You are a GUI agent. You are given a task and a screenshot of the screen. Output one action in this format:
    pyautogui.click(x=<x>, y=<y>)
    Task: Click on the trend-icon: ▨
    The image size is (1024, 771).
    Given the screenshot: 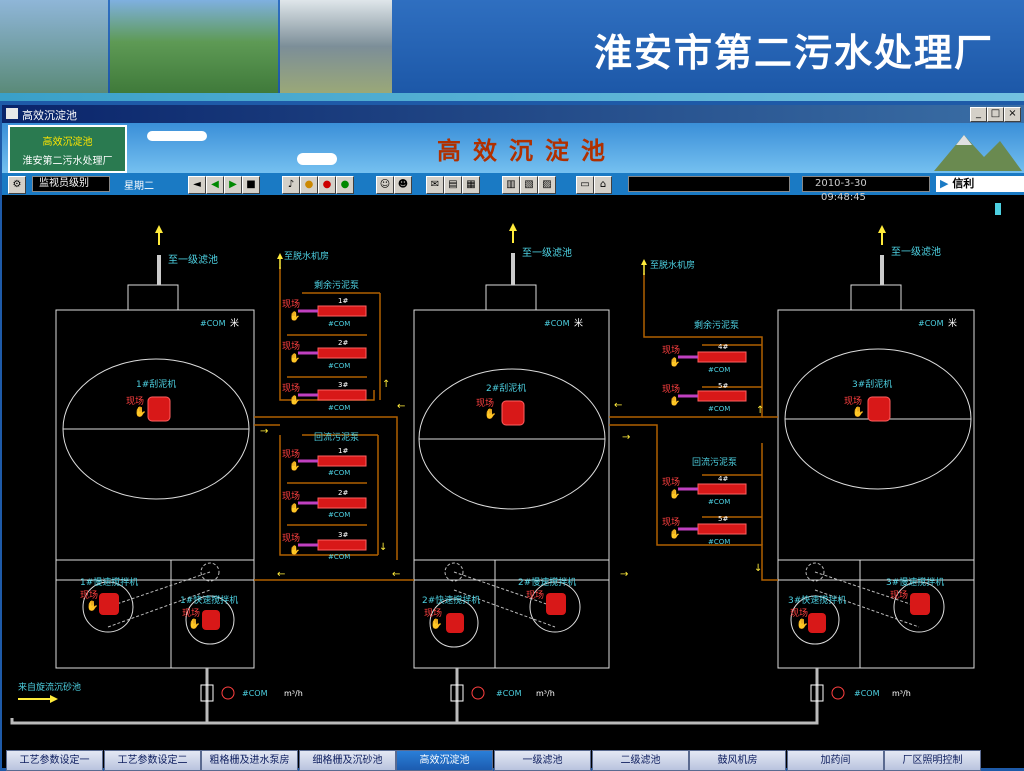 What is the action you would take?
    pyautogui.click(x=547, y=185)
    